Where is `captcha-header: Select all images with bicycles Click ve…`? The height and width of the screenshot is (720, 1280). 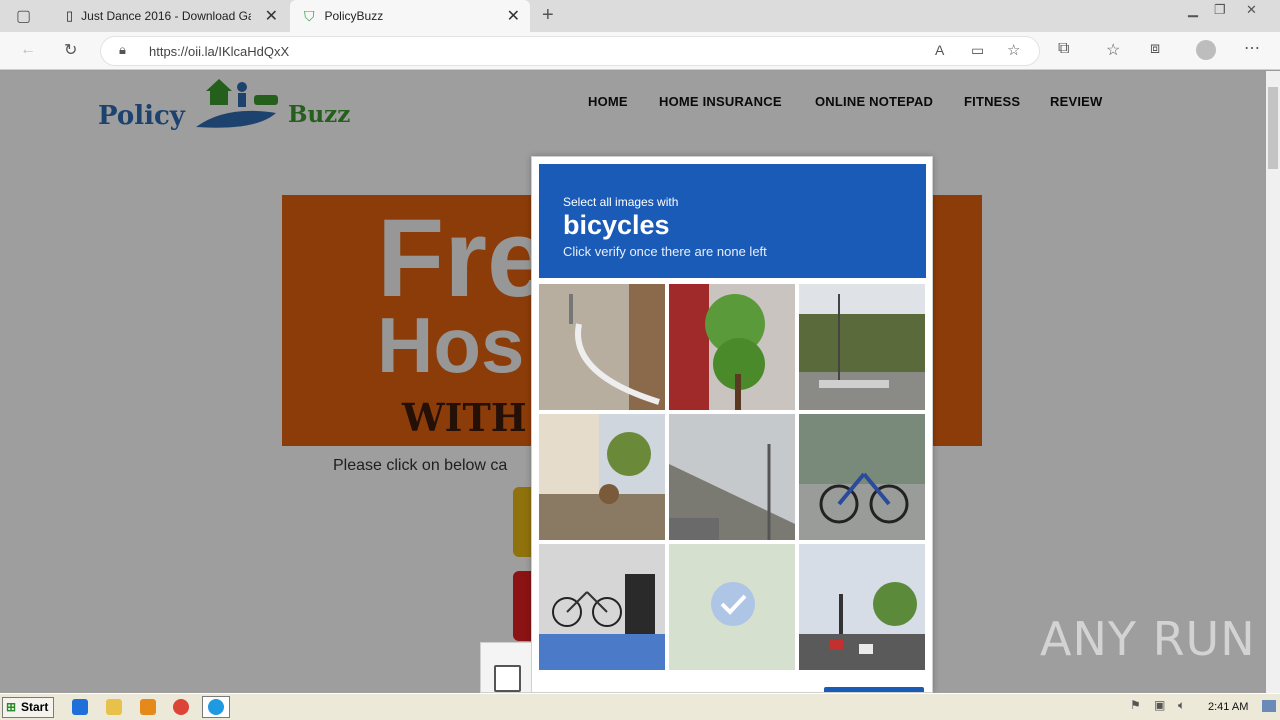
captcha-header: Select all images with bicycles Click ve… is located at coordinates (732, 221).